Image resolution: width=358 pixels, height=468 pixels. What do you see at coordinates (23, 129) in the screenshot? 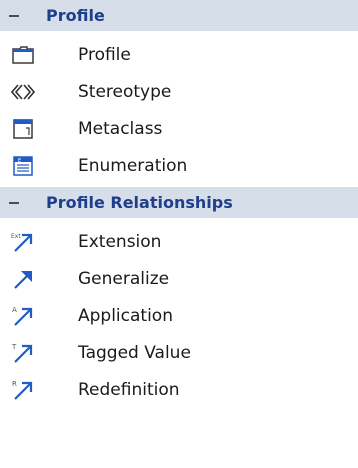
I see `metaclass-icon` at bounding box center [23, 129].